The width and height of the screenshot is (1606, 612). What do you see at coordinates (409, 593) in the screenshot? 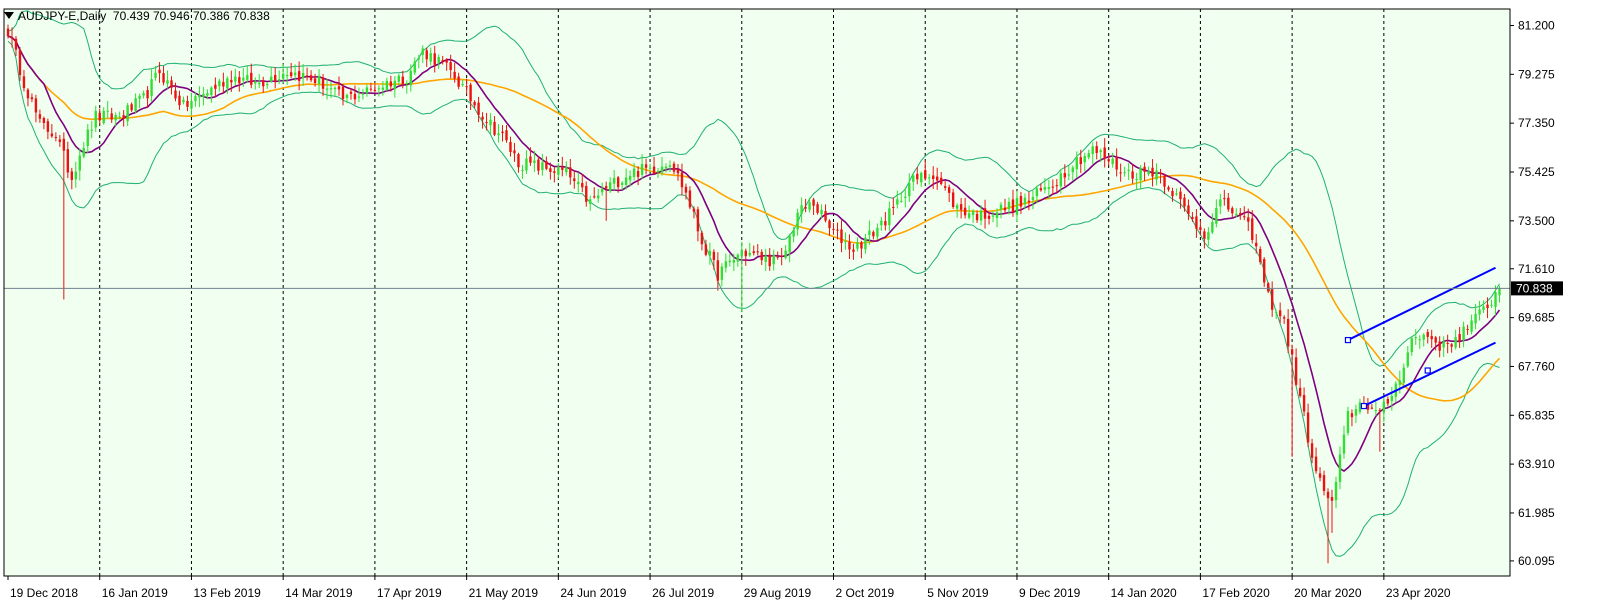
I see `x-tick-label: 17 Apr 2019` at bounding box center [409, 593].